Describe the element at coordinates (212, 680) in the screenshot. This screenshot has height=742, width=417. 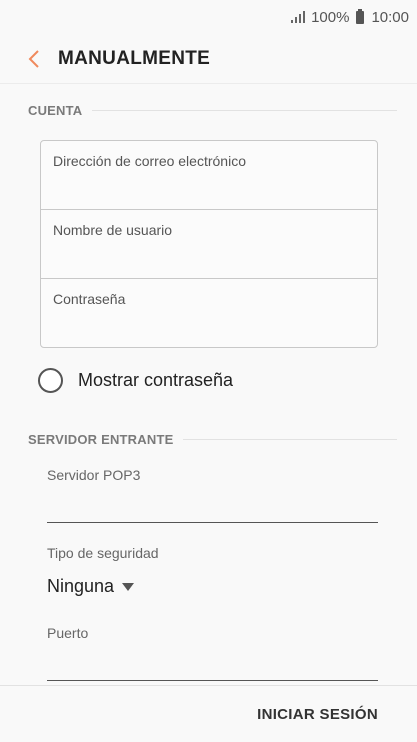
I see `port-input` at that location.